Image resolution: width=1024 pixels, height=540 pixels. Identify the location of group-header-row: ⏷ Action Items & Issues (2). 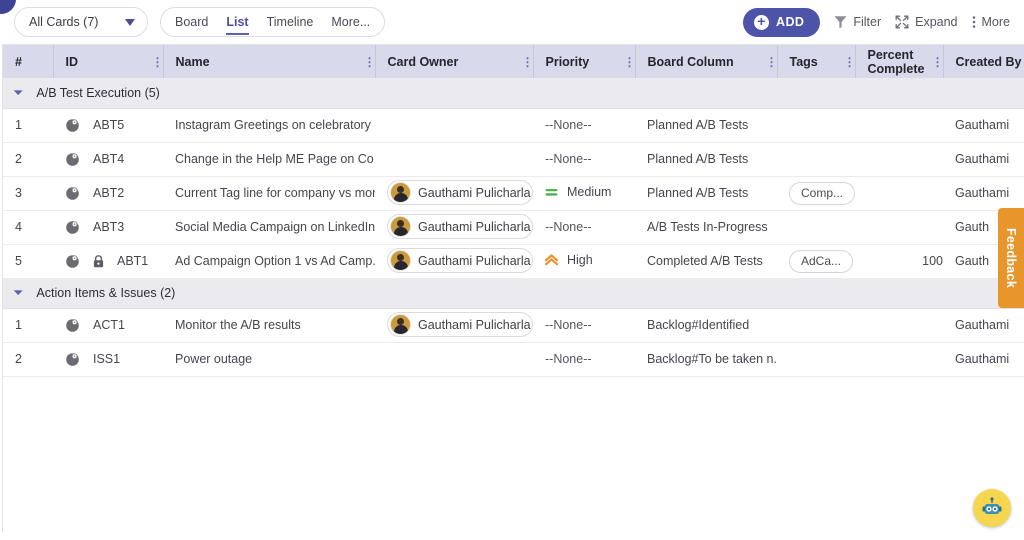
(513, 293).